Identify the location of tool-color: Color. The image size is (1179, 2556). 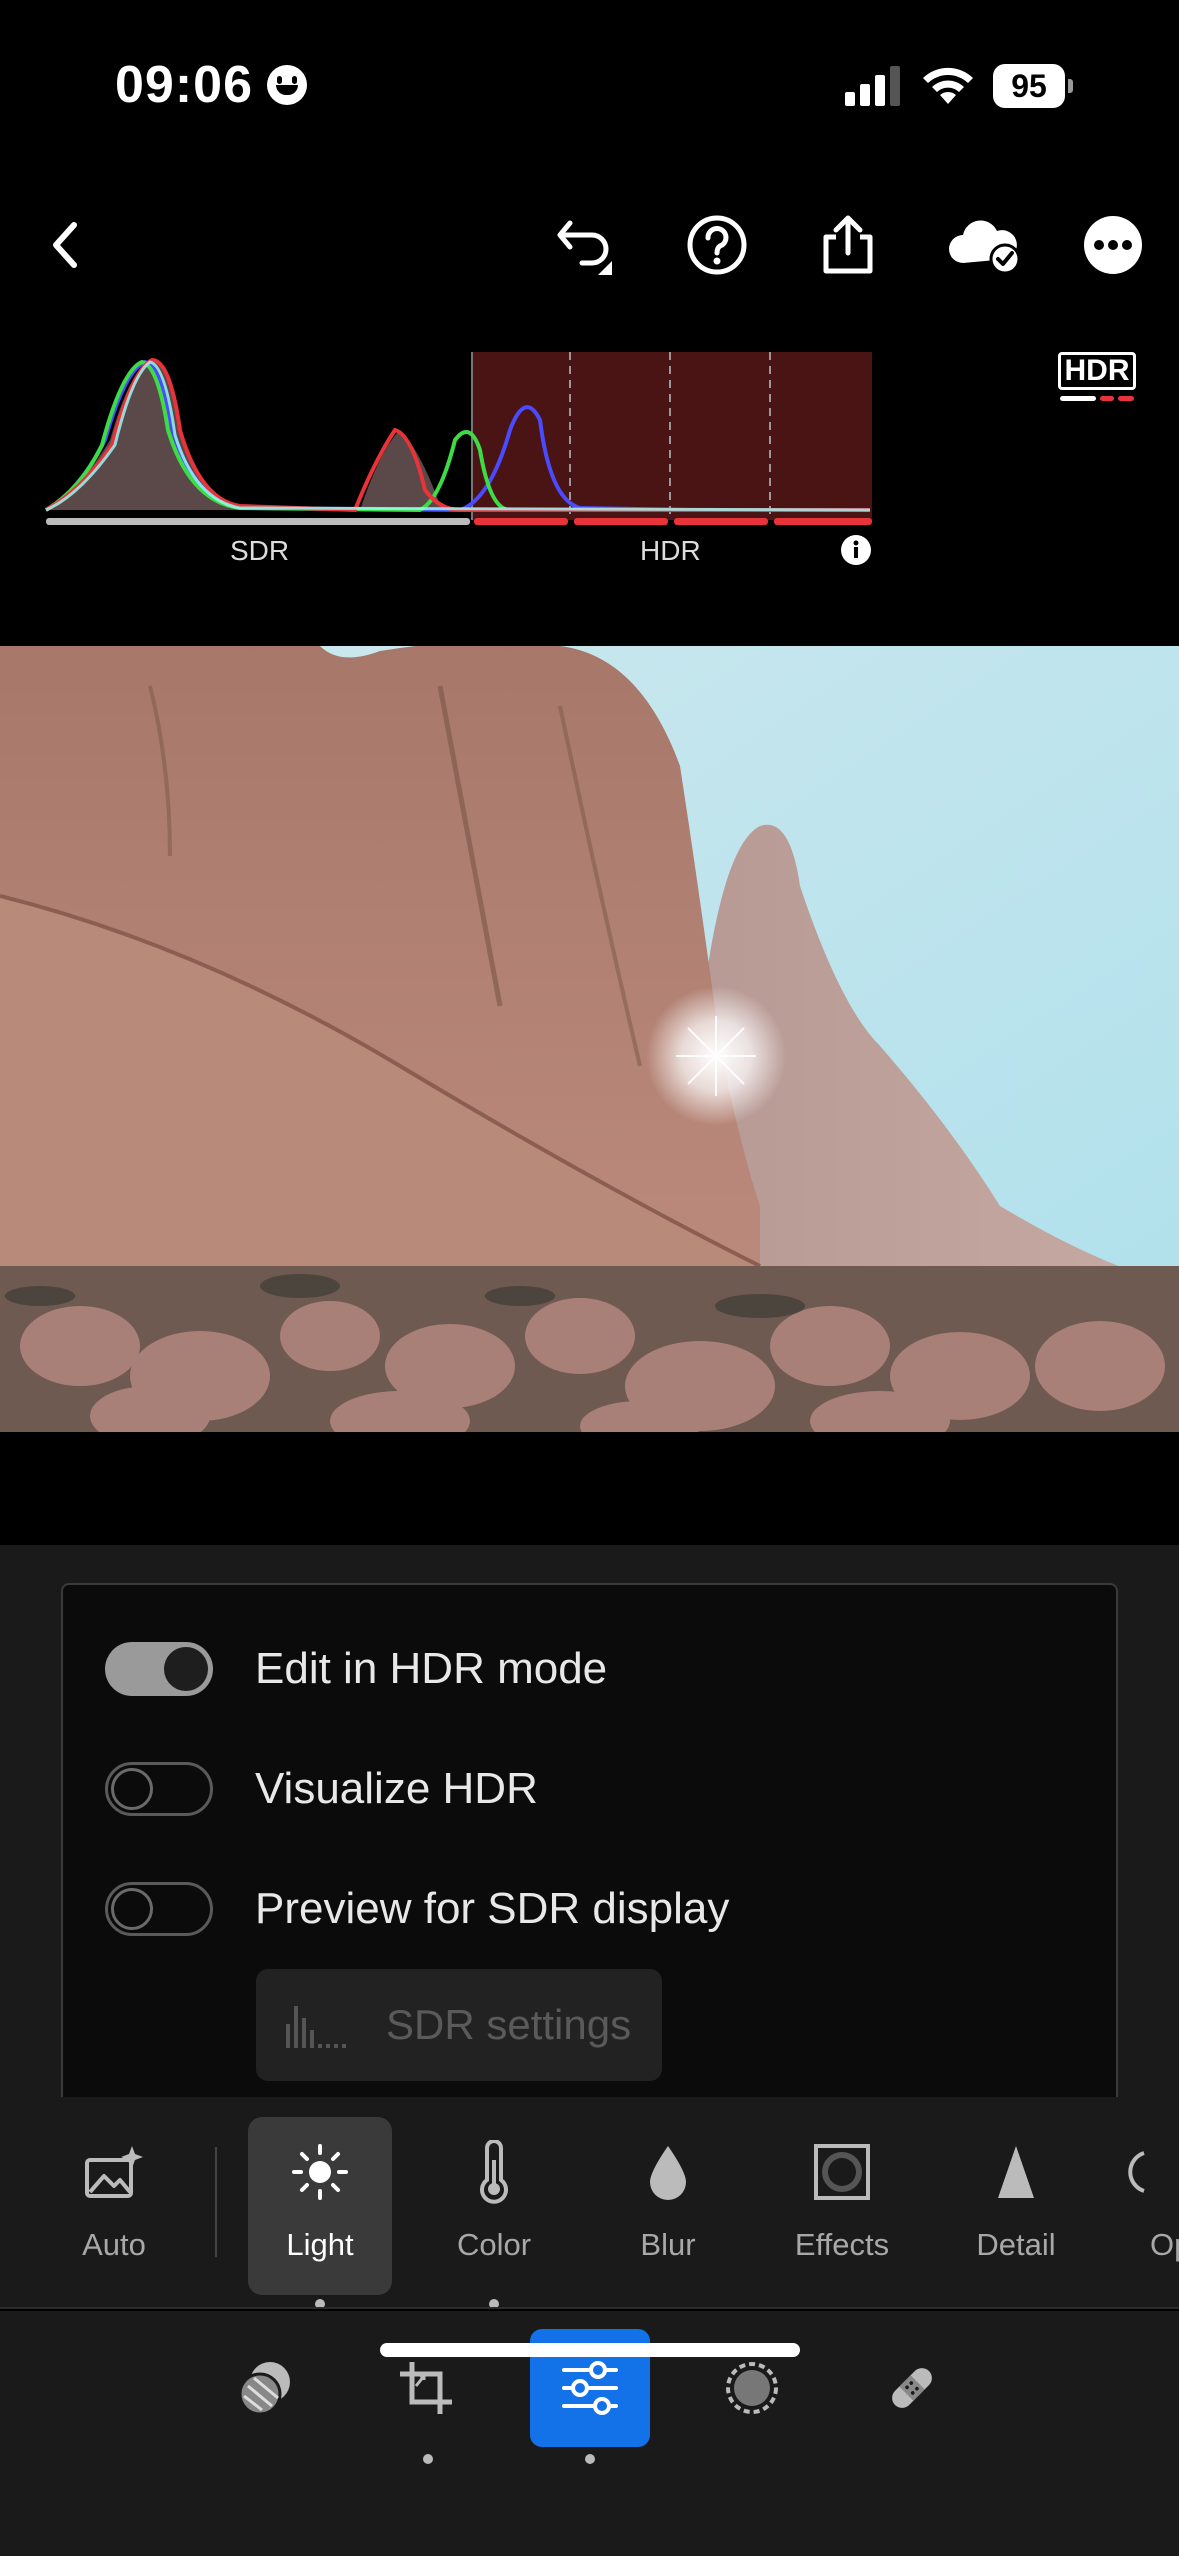
(494, 2206).